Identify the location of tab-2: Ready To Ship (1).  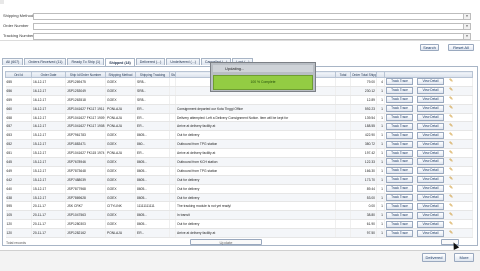
(86, 61).